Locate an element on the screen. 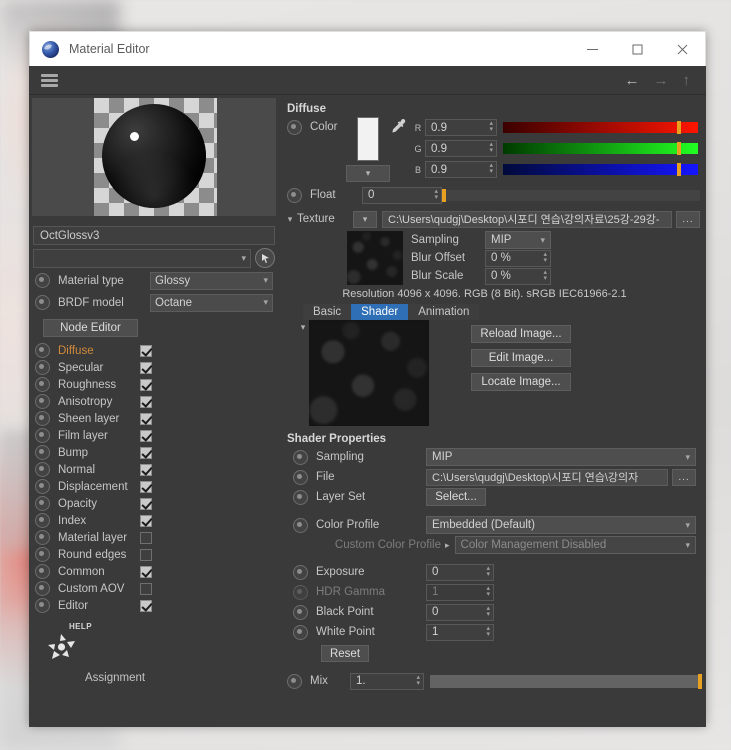 The image size is (731, 750). sp-colorprofile-radio is located at coordinates (300, 525).